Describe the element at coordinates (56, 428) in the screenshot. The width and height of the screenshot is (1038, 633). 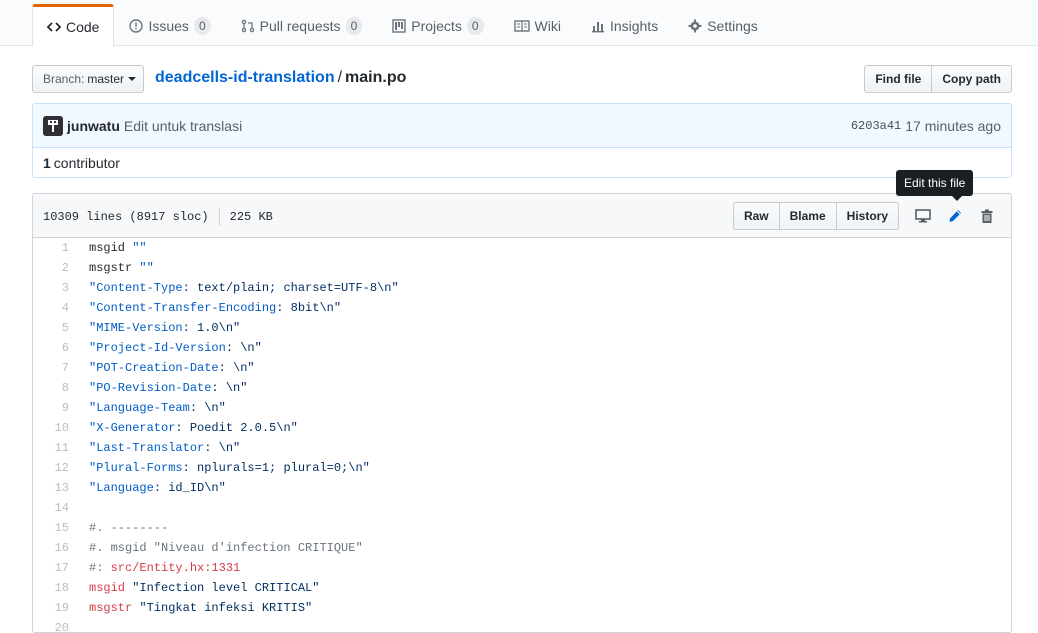
I see `line-number: 10` at that location.